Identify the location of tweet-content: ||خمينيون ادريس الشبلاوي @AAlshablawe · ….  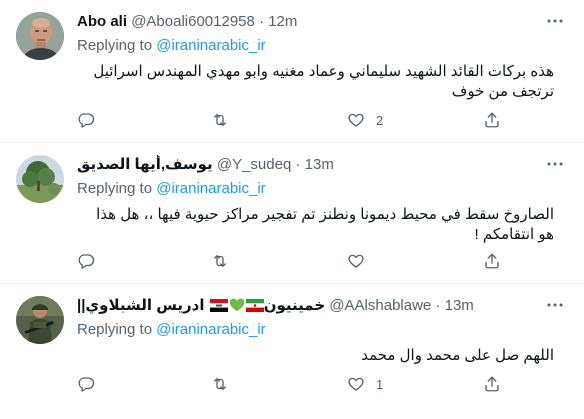
(323, 331).